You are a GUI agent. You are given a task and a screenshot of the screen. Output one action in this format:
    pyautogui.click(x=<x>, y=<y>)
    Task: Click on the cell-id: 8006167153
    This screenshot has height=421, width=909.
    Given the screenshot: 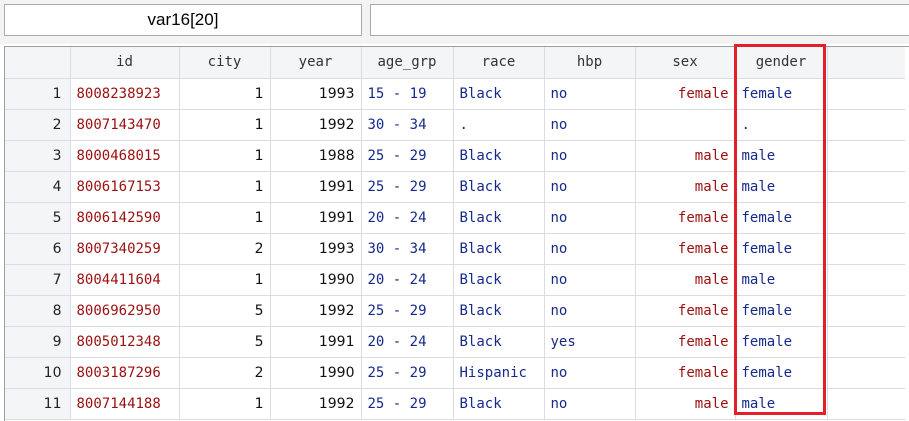 What is the action you would take?
    pyautogui.click(x=125, y=187)
    